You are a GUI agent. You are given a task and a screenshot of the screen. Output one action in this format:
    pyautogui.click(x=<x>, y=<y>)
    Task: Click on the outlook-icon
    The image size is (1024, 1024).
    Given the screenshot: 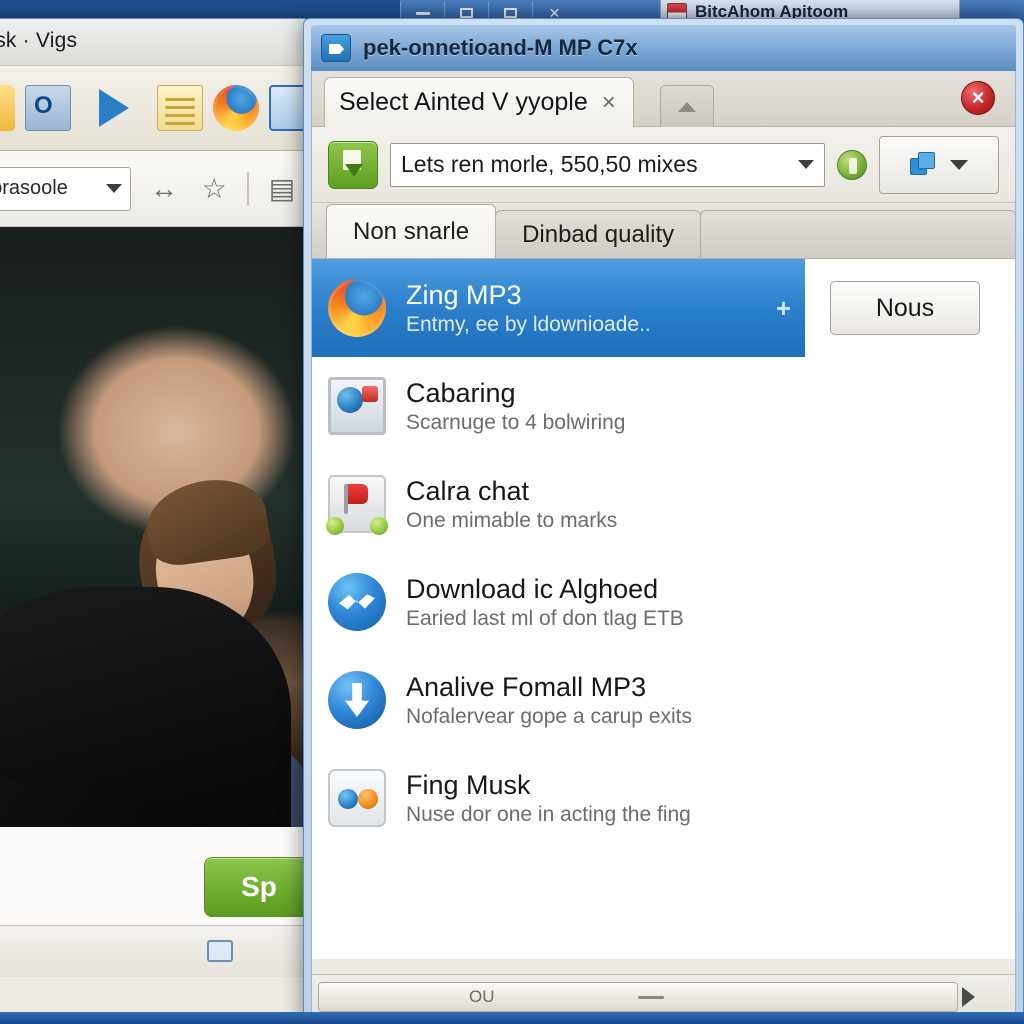 What is the action you would take?
    pyautogui.click(x=48, y=108)
    